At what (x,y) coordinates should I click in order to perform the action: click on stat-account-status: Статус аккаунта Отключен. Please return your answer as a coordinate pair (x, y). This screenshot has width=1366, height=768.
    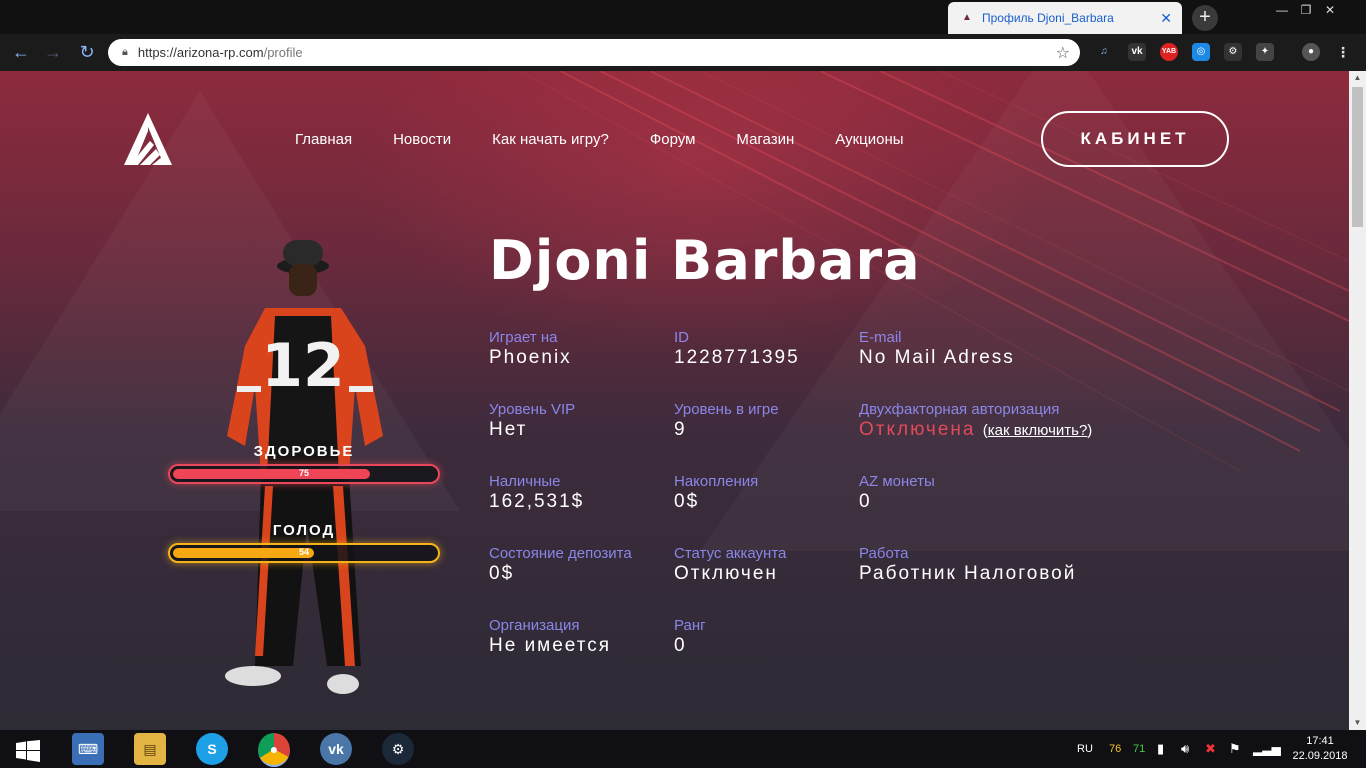
    Looking at the image, I should click on (730, 565).